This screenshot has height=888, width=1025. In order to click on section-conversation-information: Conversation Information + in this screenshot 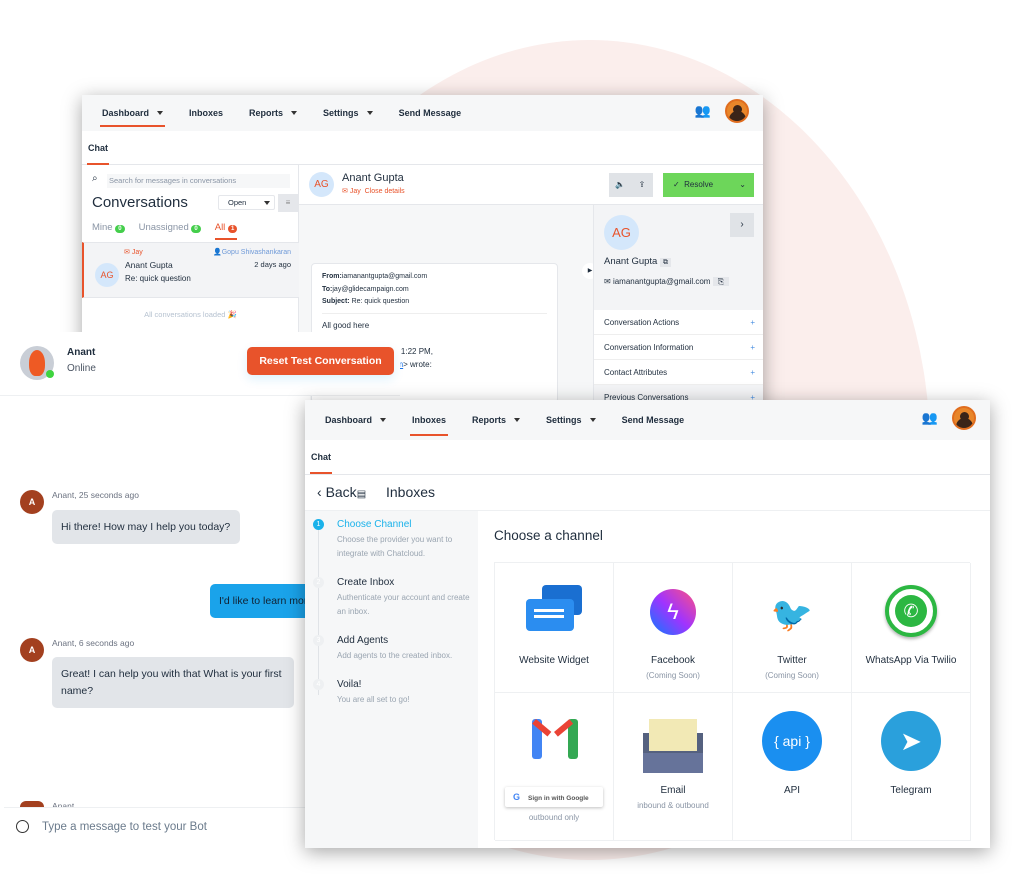, I will do `click(678, 347)`.